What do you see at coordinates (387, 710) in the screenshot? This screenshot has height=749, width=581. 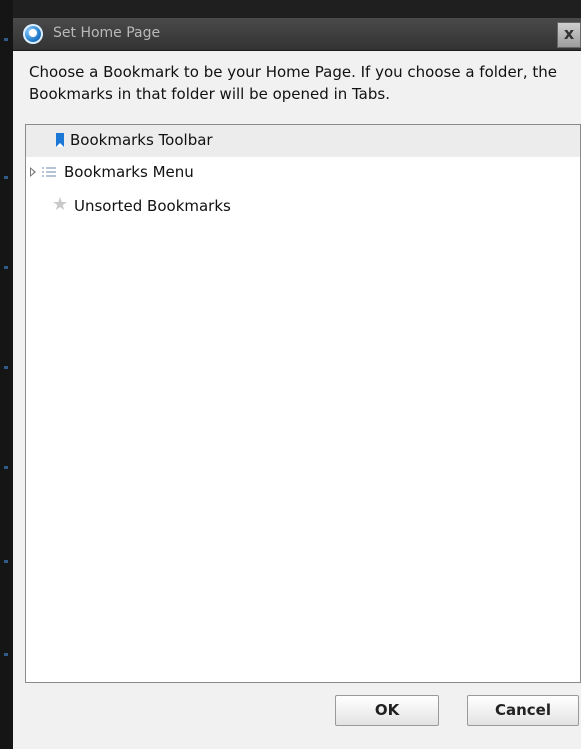 I see `ok-button: OK` at bounding box center [387, 710].